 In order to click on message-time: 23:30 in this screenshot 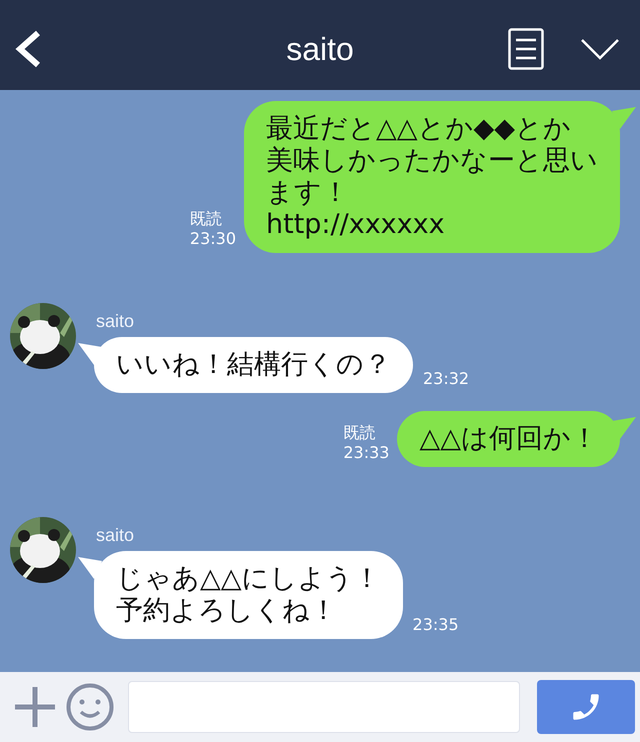, I will do `click(213, 239)`.